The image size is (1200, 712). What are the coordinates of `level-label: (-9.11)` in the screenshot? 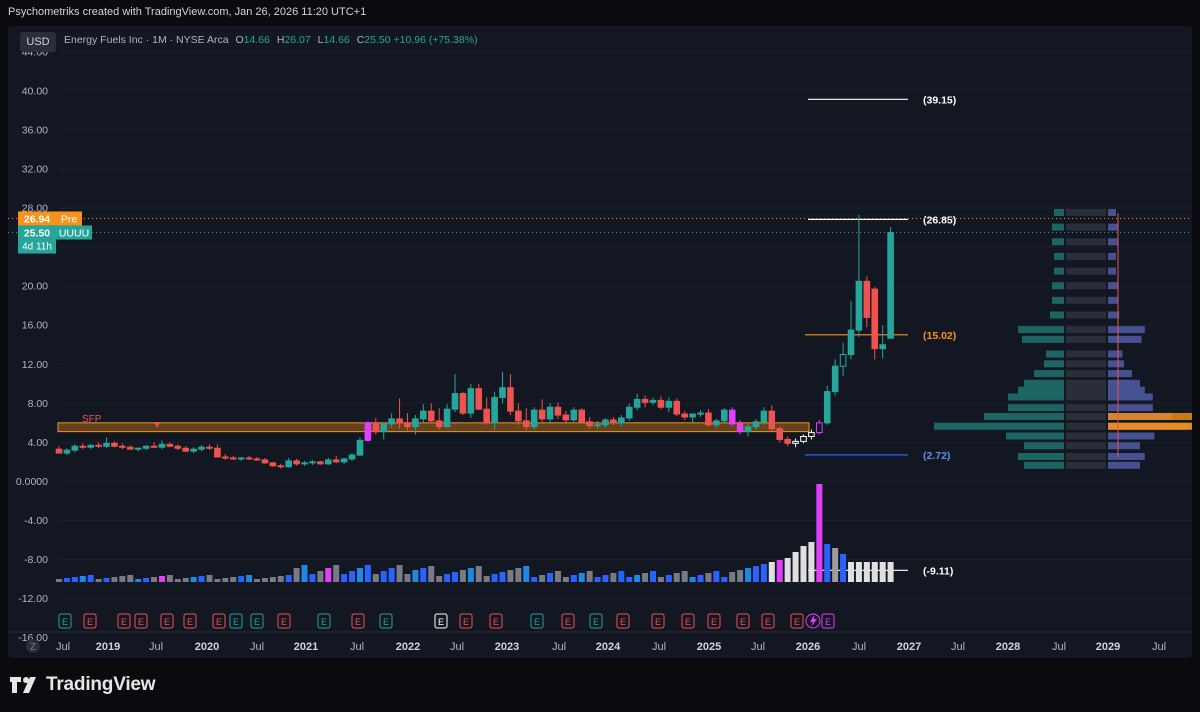 It's located at (938, 571).